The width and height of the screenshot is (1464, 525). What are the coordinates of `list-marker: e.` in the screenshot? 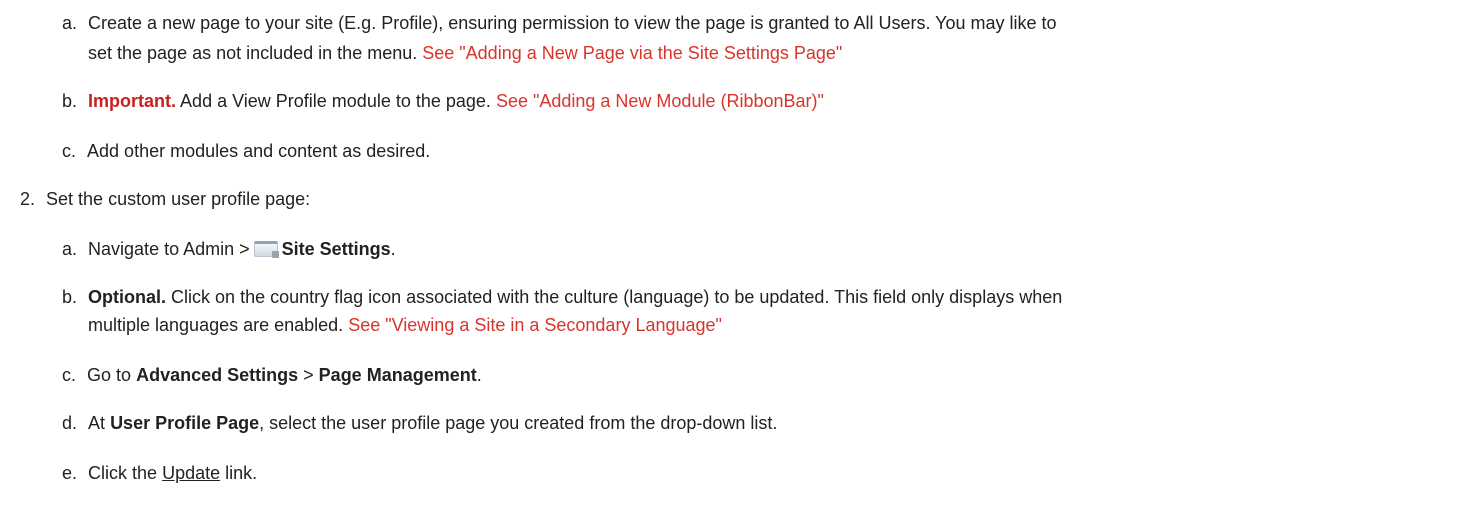 It's located at (70, 473).